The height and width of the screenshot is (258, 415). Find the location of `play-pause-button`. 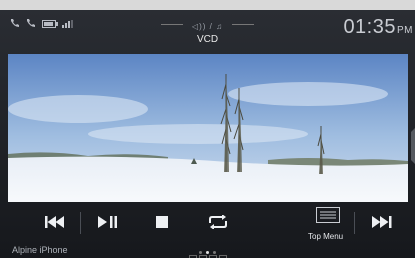

play-pause-button is located at coordinates (108, 222).